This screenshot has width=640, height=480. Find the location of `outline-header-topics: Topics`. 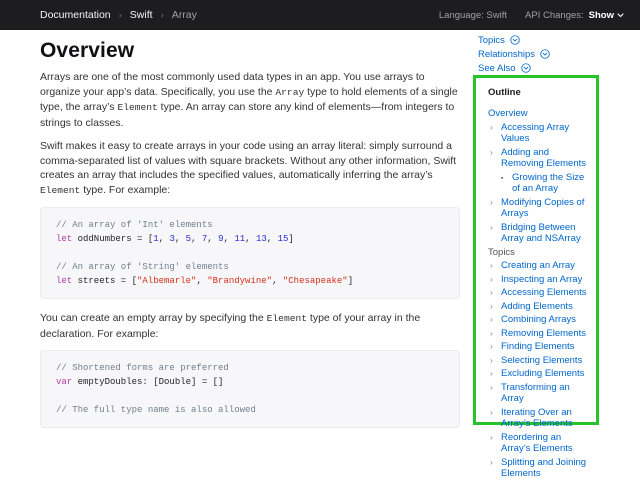

outline-header-topics: Topics is located at coordinates (539, 253).